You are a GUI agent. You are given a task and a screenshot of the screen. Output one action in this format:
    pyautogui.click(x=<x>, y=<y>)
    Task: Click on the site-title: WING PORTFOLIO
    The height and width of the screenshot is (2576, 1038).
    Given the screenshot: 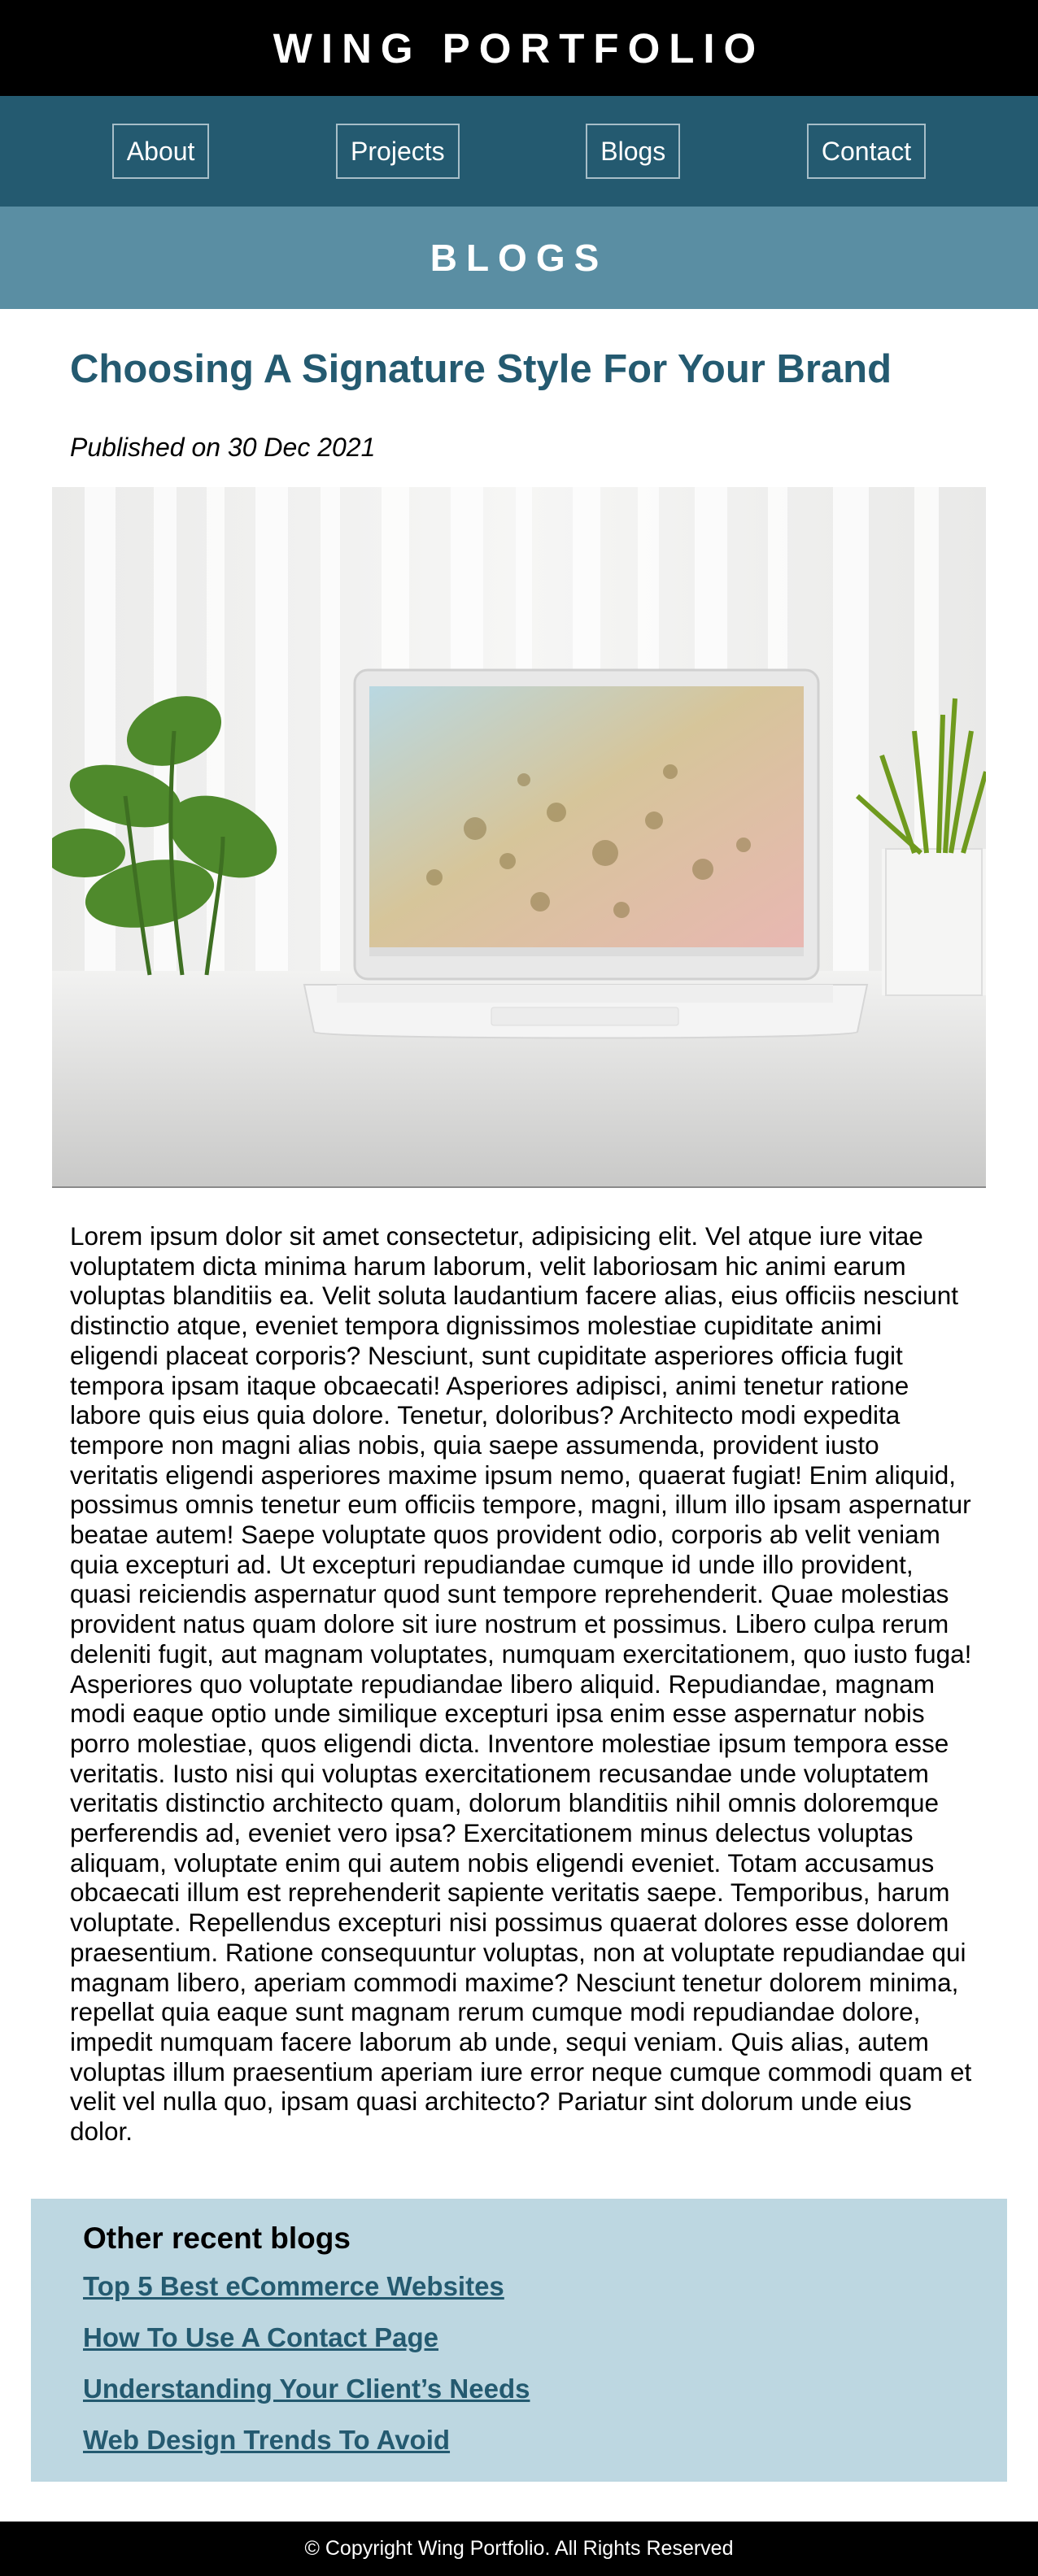 What is the action you would take?
    pyautogui.click(x=519, y=48)
    